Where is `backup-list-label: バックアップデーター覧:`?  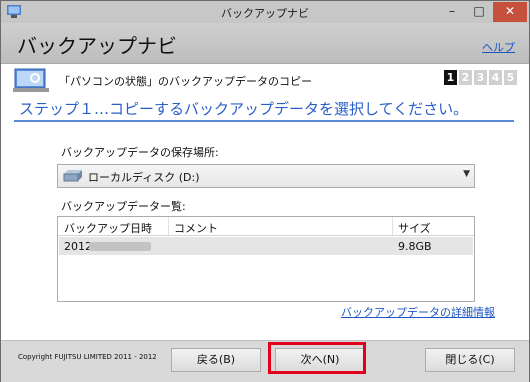 backup-list-label: バックアップデーター覧: is located at coordinates (123, 206).